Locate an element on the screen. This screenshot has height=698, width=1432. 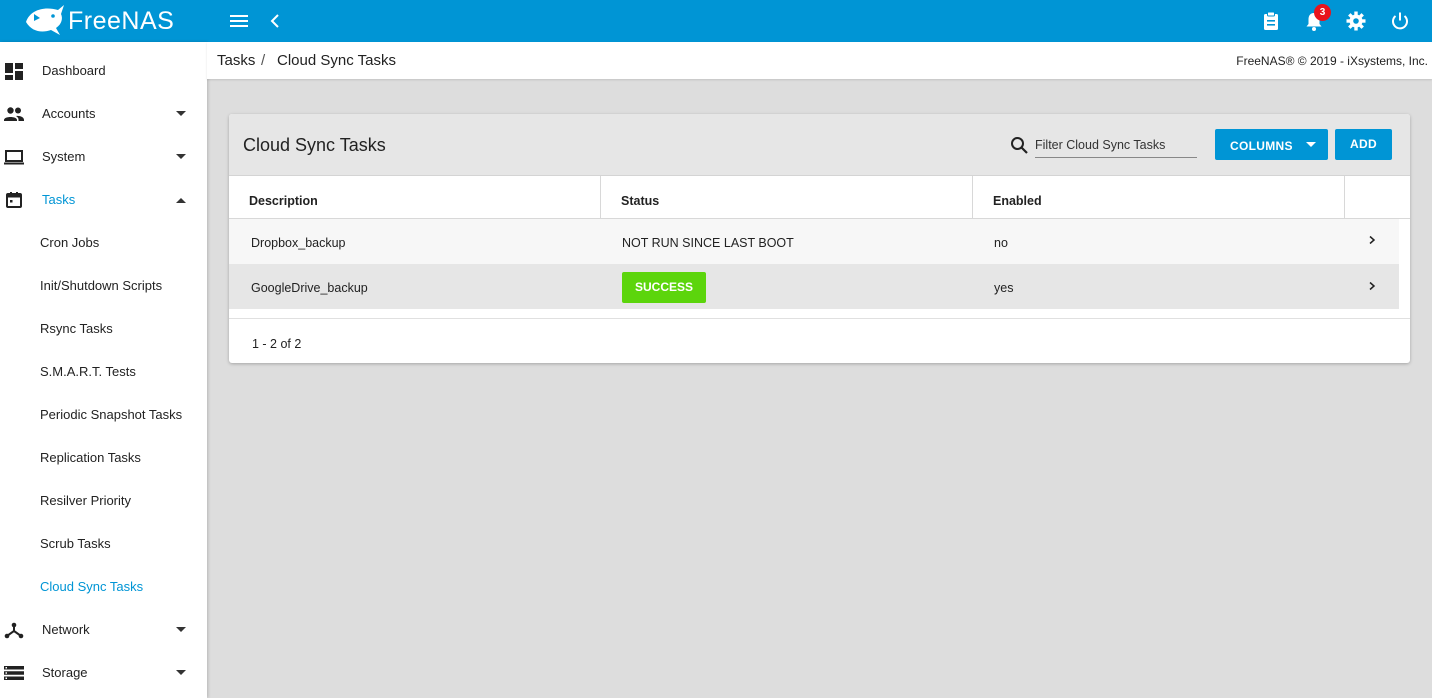
top-bar: FreeNAS 3 is located at coordinates (716, 21).